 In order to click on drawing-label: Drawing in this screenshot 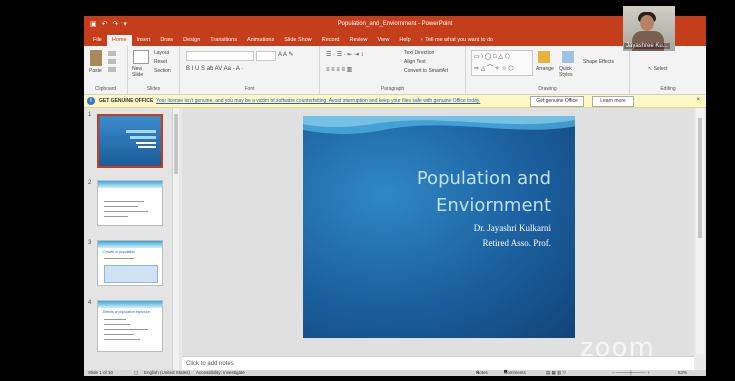, I will do `click(547, 89)`.